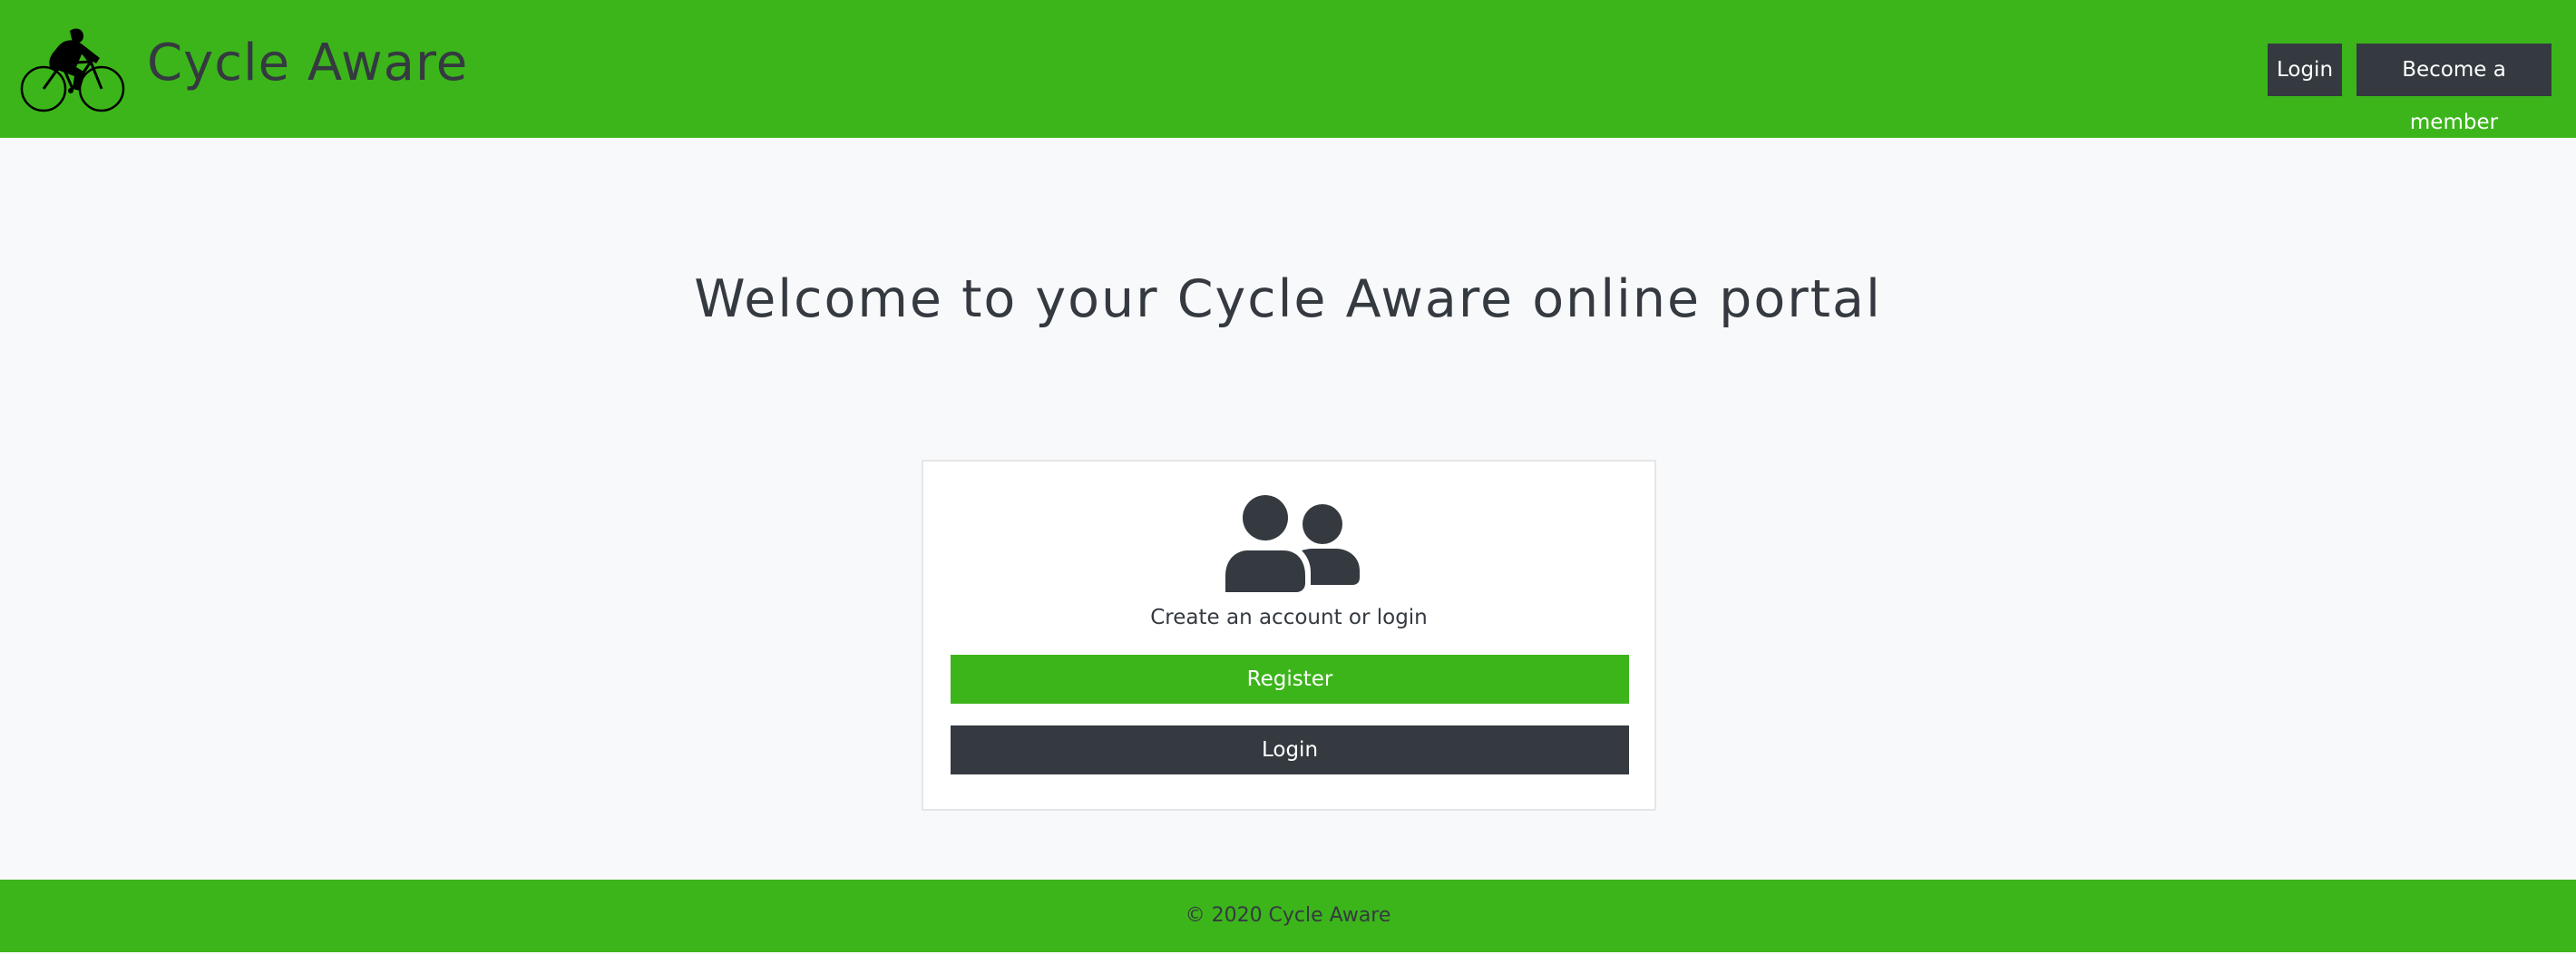  Describe the element at coordinates (1292, 543) in the screenshot. I see `users-icon` at that location.